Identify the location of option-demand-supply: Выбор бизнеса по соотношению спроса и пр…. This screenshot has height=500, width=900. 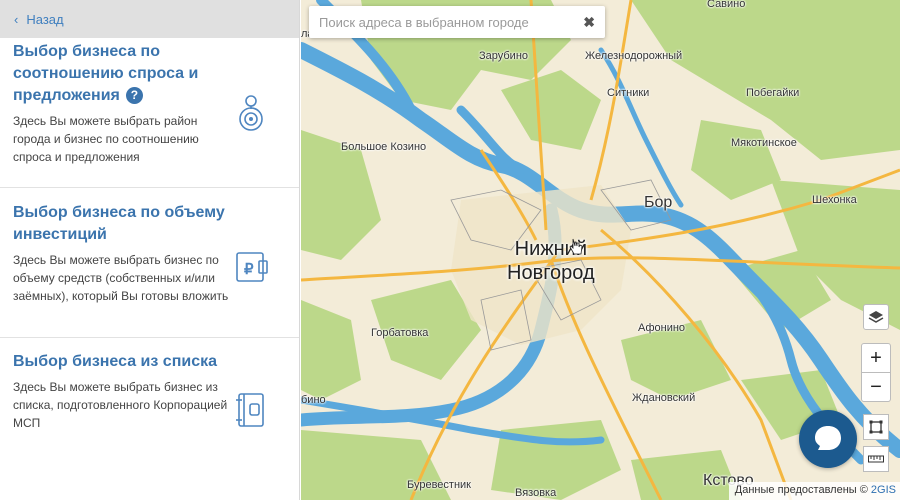
(149, 113).